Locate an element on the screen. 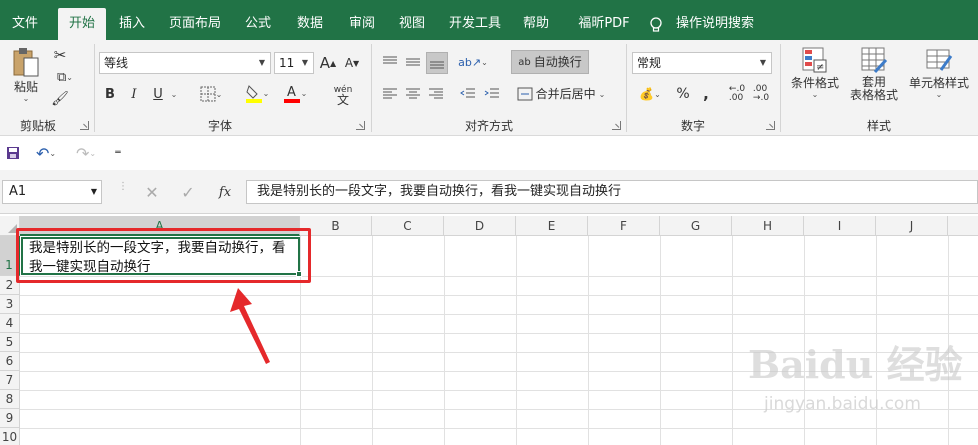 The height and width of the screenshot is (445, 978). tell-me-search: 操作说明搜索 is located at coordinates (715, 24).